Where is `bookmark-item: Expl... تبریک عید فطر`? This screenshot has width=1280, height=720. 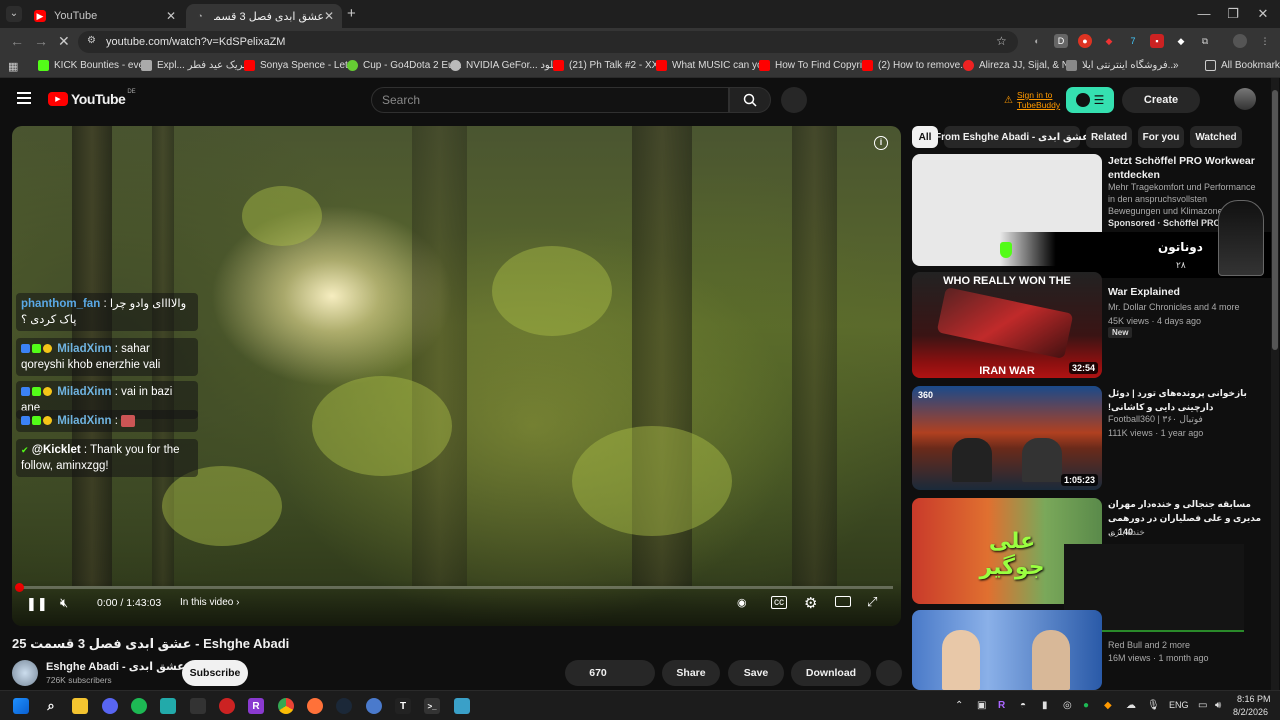 bookmark-item: Expl... تبریک عید فطر is located at coordinates (195, 65).